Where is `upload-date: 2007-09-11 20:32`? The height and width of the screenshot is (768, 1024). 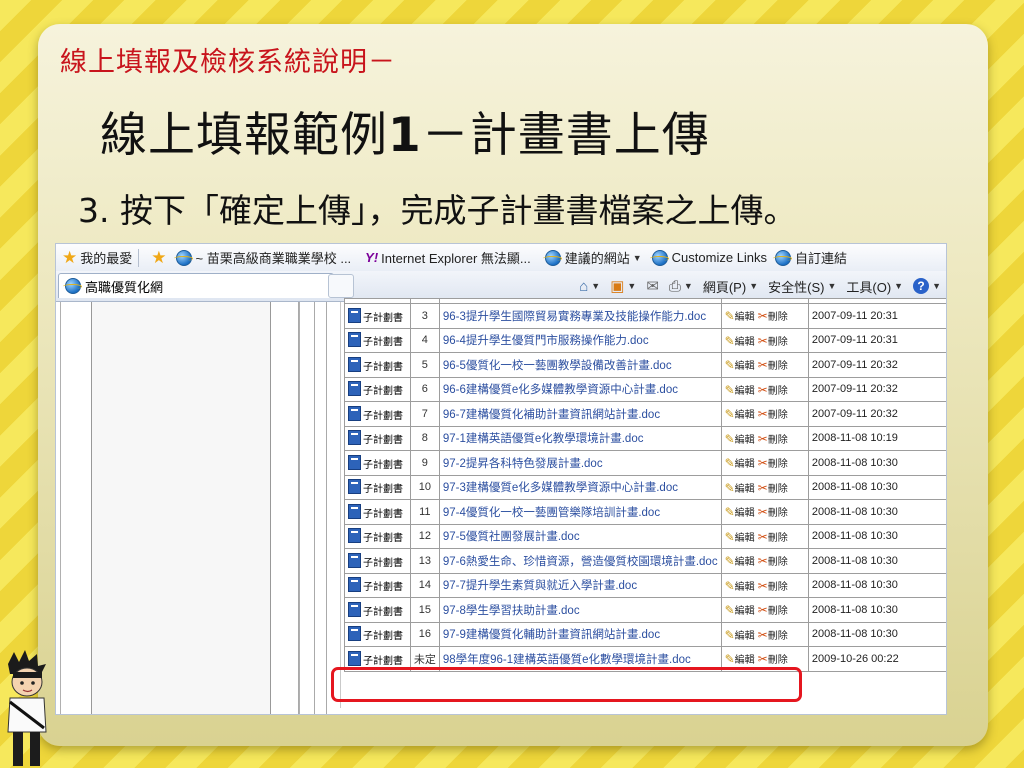
upload-date: 2007-09-11 20:32 is located at coordinates (876, 389).